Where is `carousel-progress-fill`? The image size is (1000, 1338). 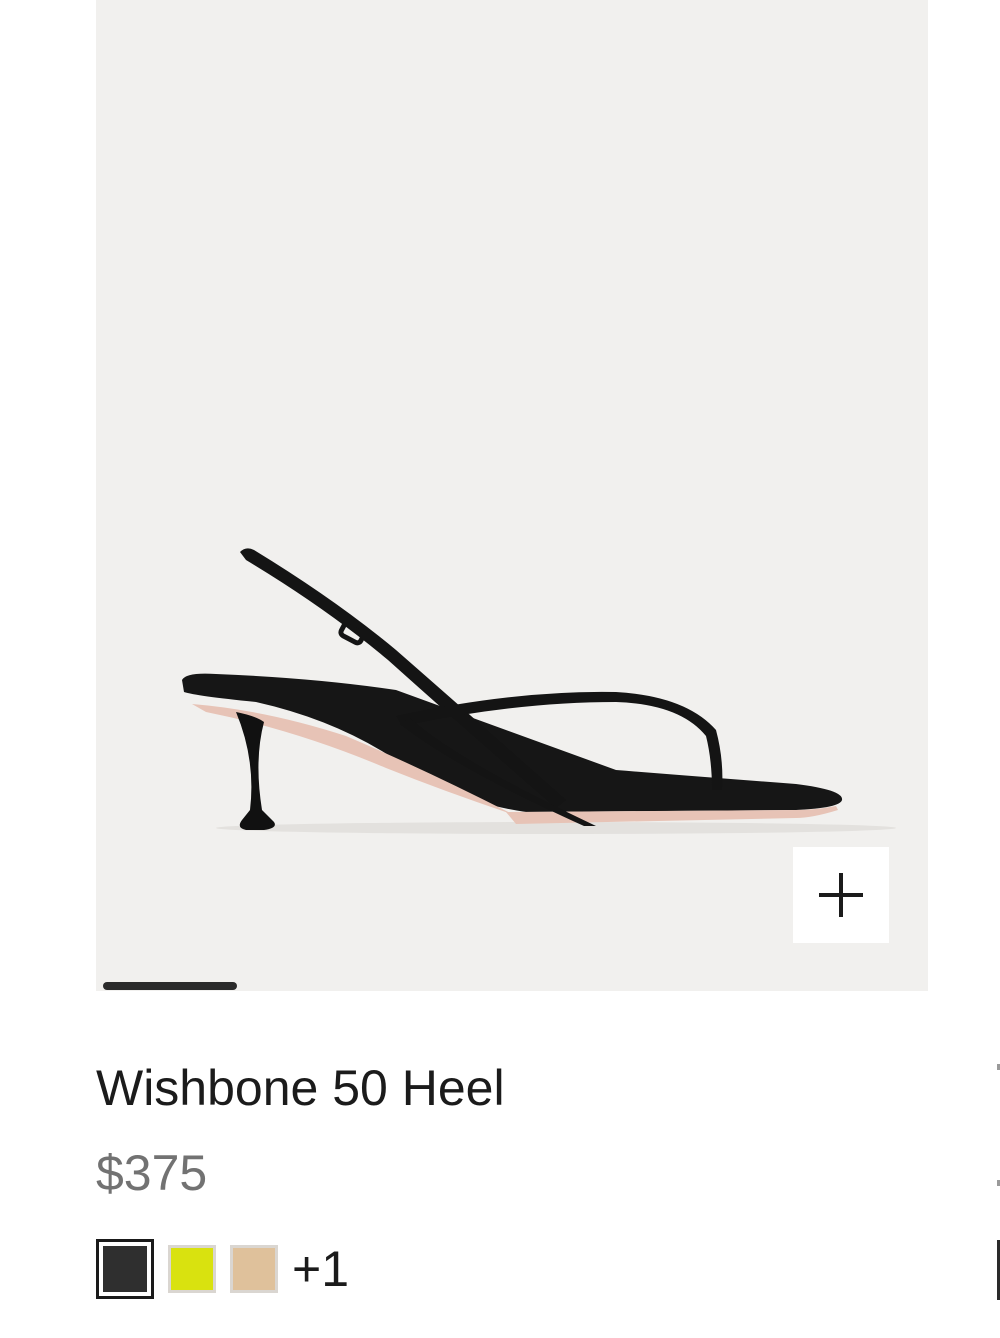 carousel-progress-fill is located at coordinates (170, 986).